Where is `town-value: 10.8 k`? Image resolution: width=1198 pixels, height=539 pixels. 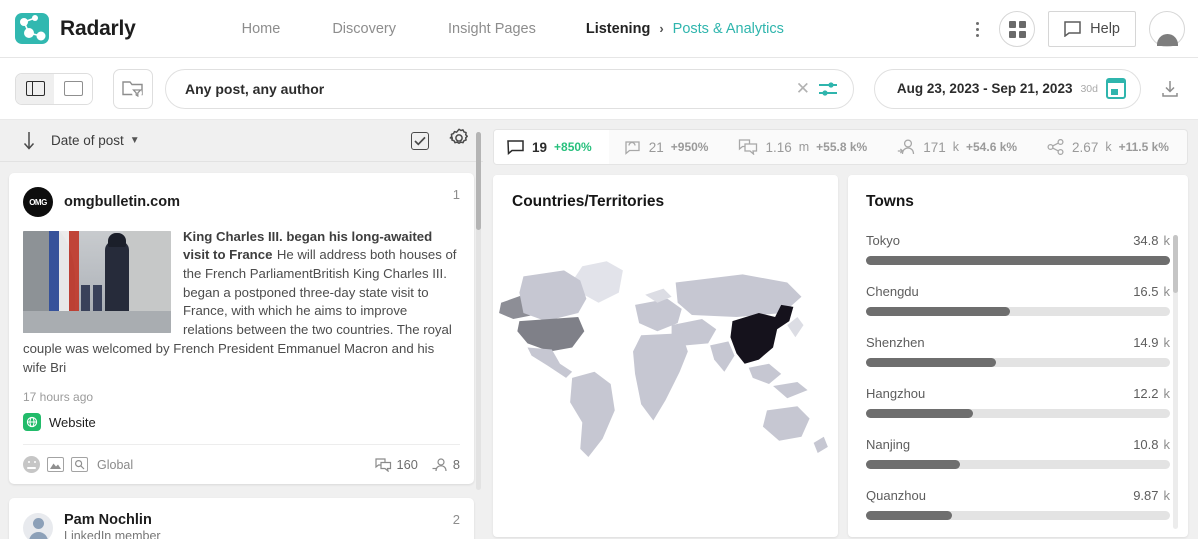 town-value: 10.8 k is located at coordinates (1151, 444).